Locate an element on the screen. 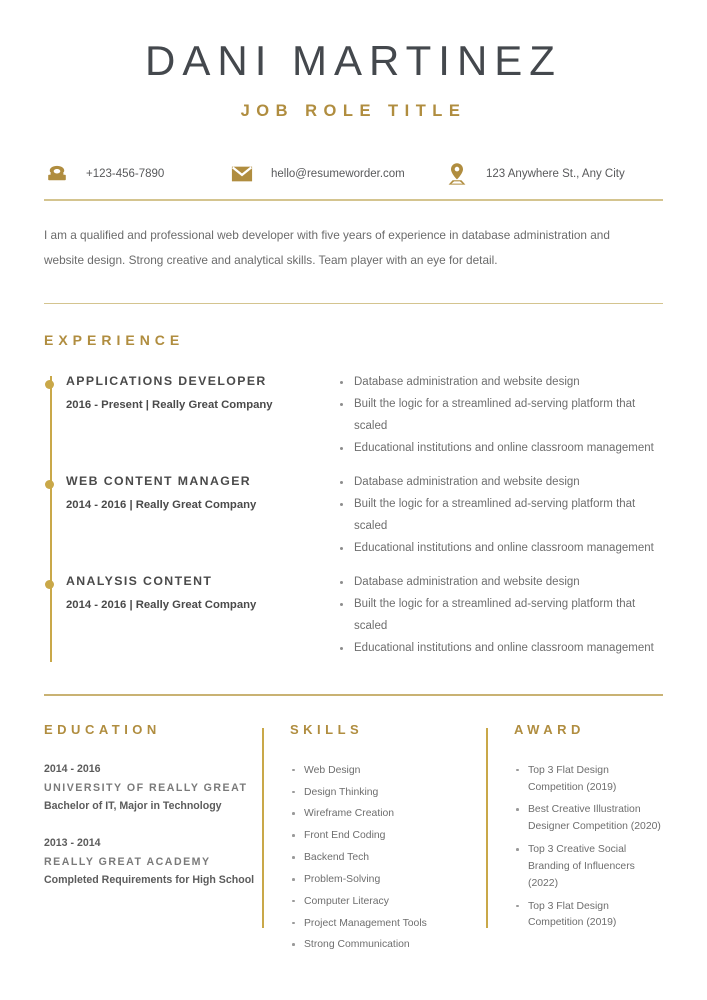 This screenshot has width=707, height=1000. list-item: Front End Coding is located at coordinates (388, 836).